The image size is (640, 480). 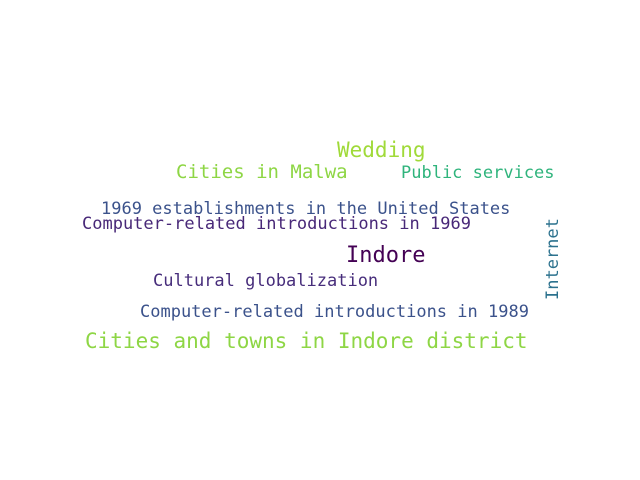 I want to click on word-indore: Indore, so click(x=386, y=255).